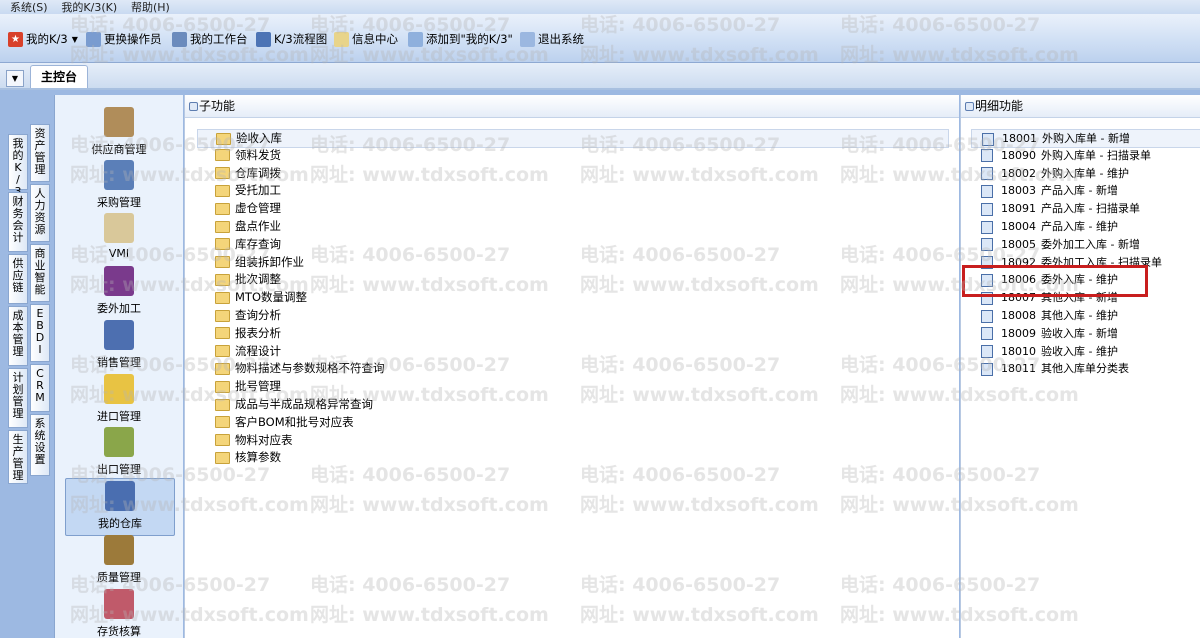  What do you see at coordinates (1060, 208) in the screenshot?
I see `detail-function-item: 18091 产品入库 - 扫描录单` at bounding box center [1060, 208].